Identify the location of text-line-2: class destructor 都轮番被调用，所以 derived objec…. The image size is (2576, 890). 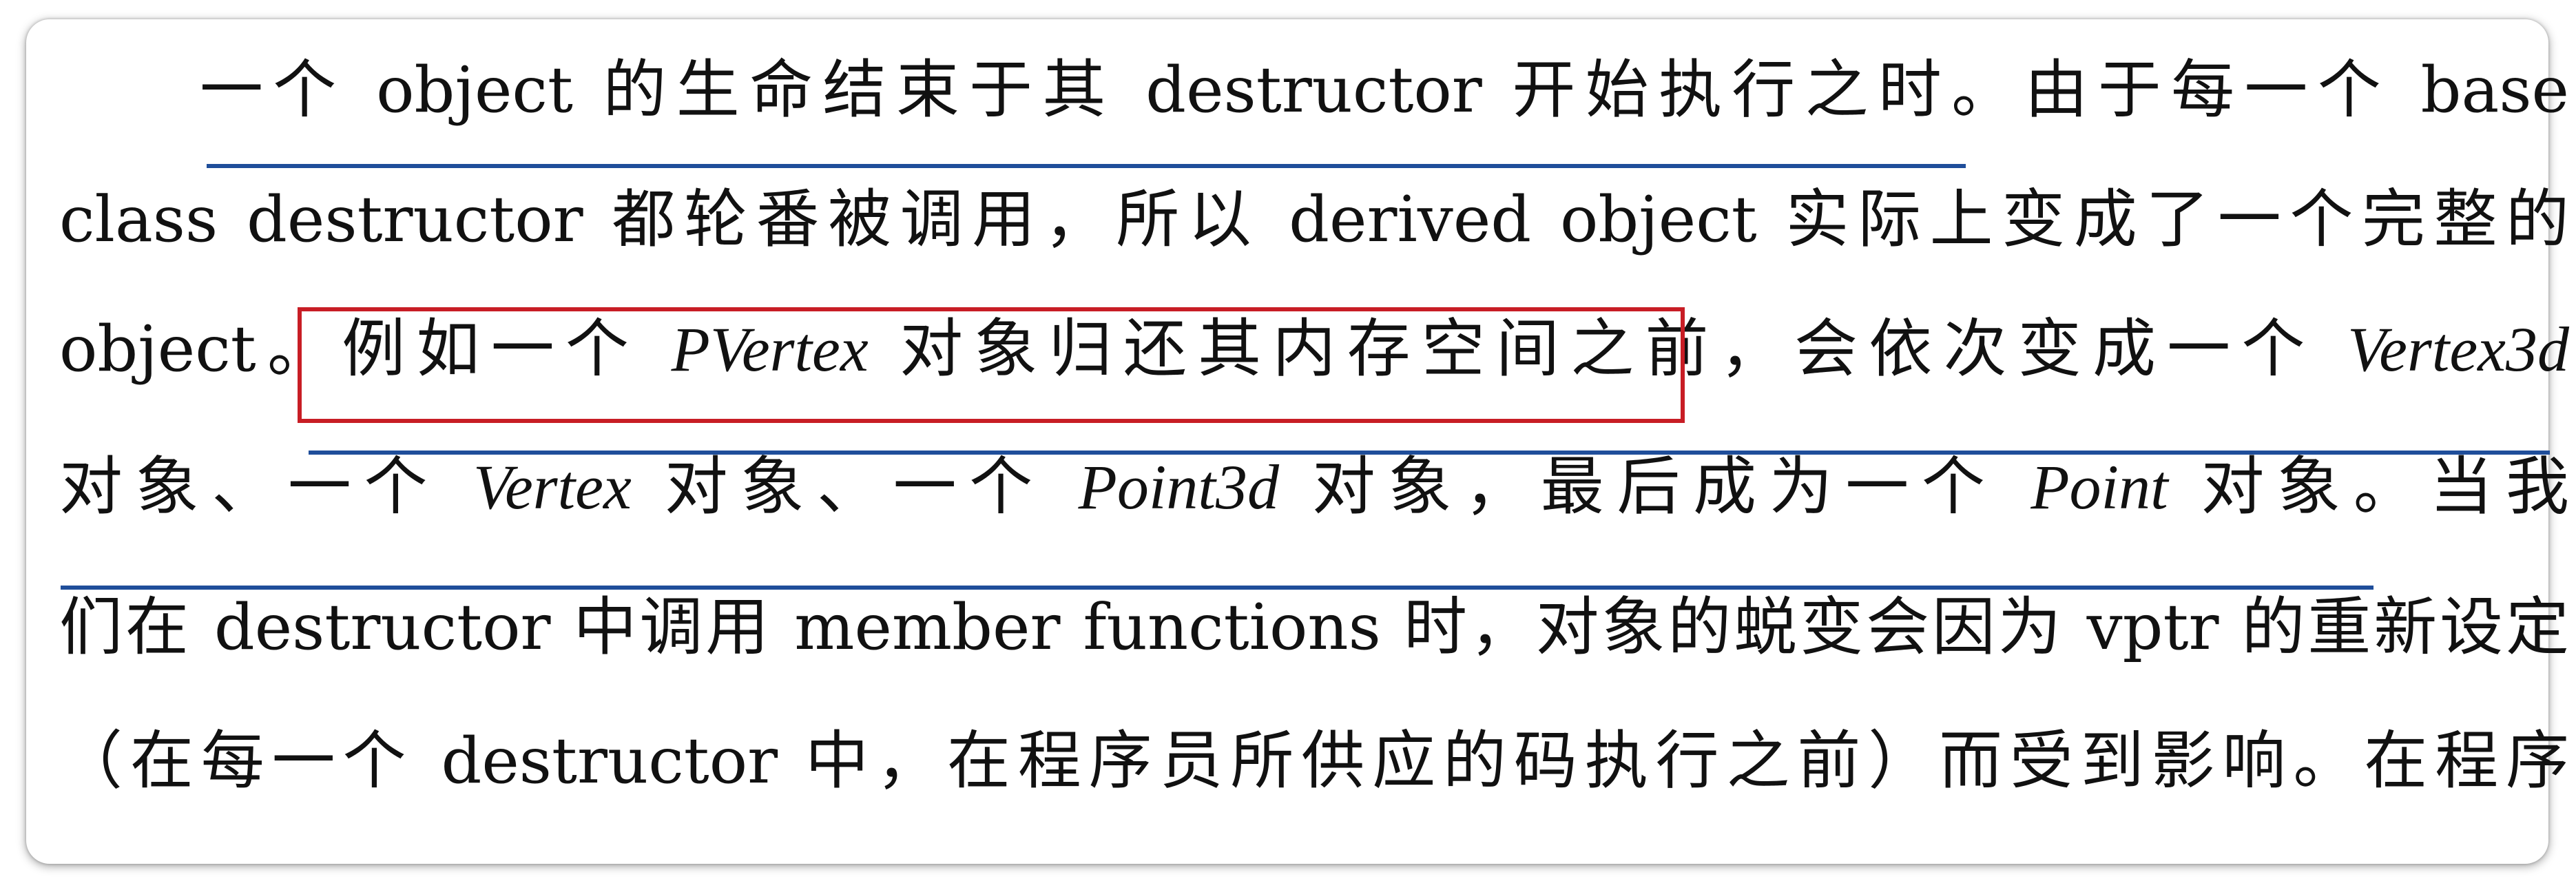
(1314, 219).